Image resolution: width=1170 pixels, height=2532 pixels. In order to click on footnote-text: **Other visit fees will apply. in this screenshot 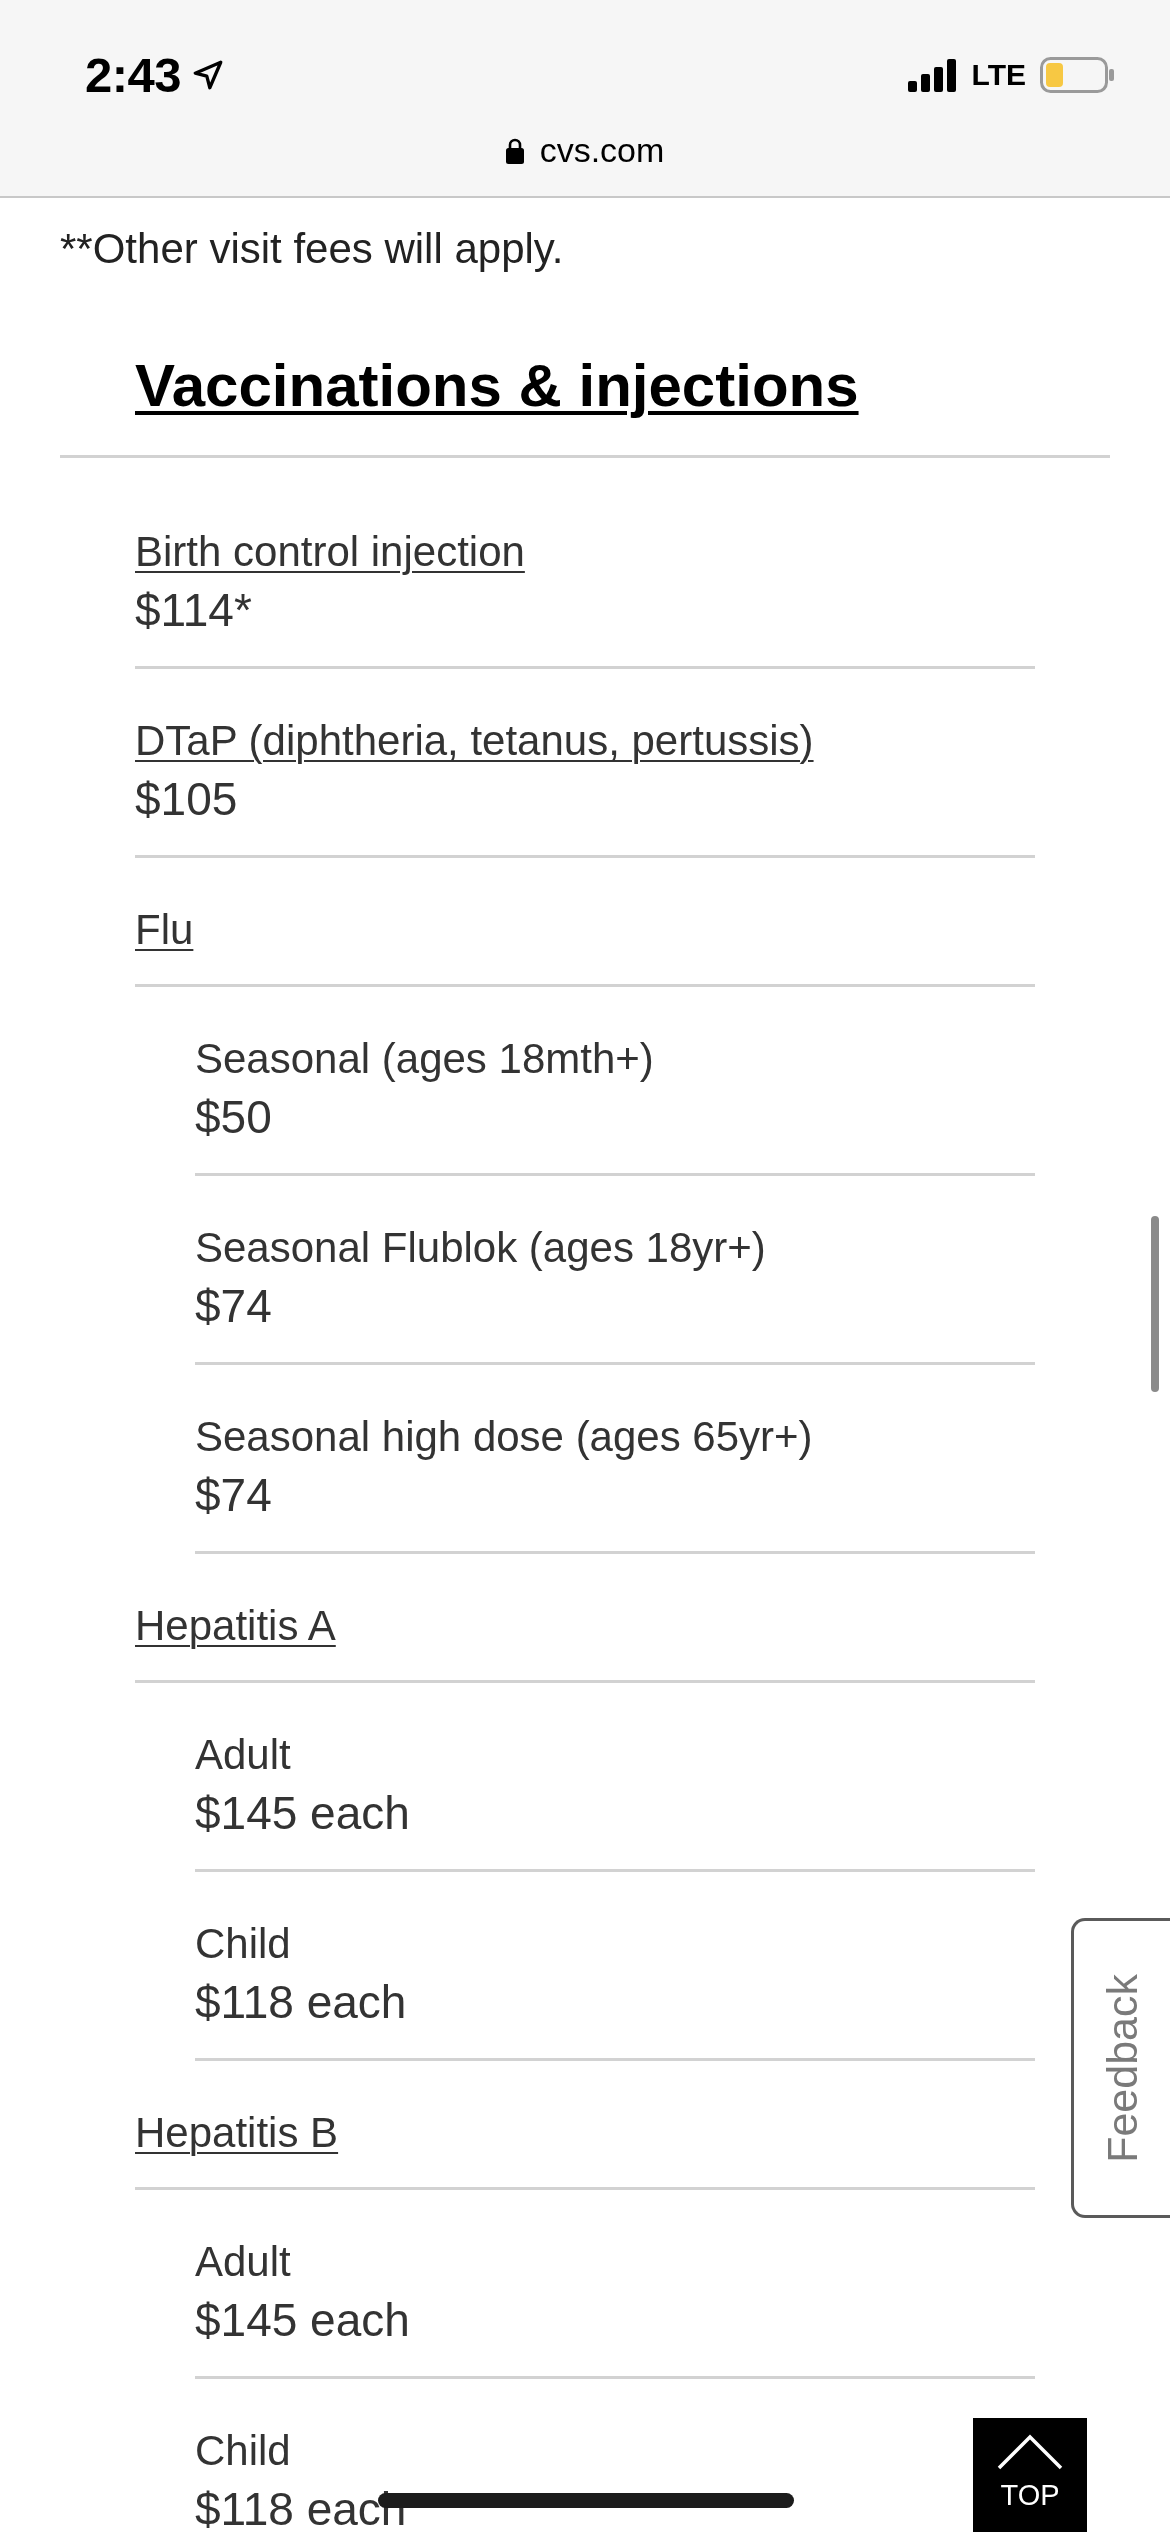, I will do `click(312, 249)`.